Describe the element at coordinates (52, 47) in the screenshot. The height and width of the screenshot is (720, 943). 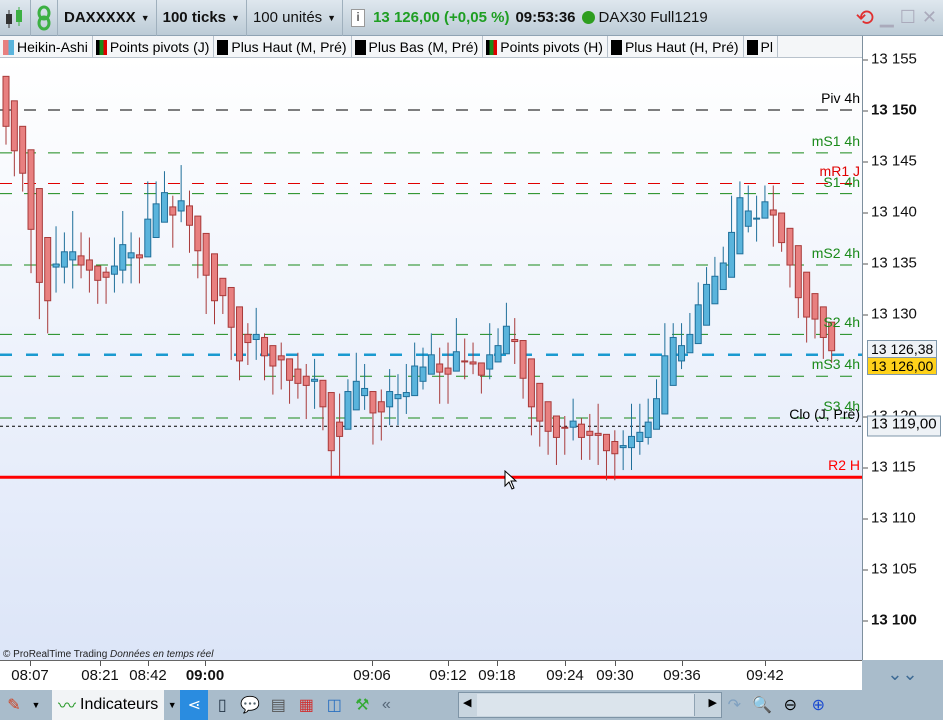
I see `indicator-tab-label: Heikin-Ashi` at that location.